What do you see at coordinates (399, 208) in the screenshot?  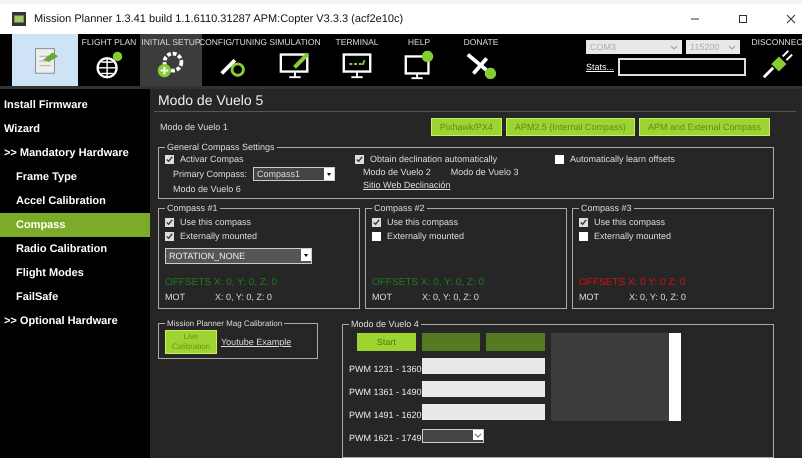 I see `group-title: Compass #2` at bounding box center [399, 208].